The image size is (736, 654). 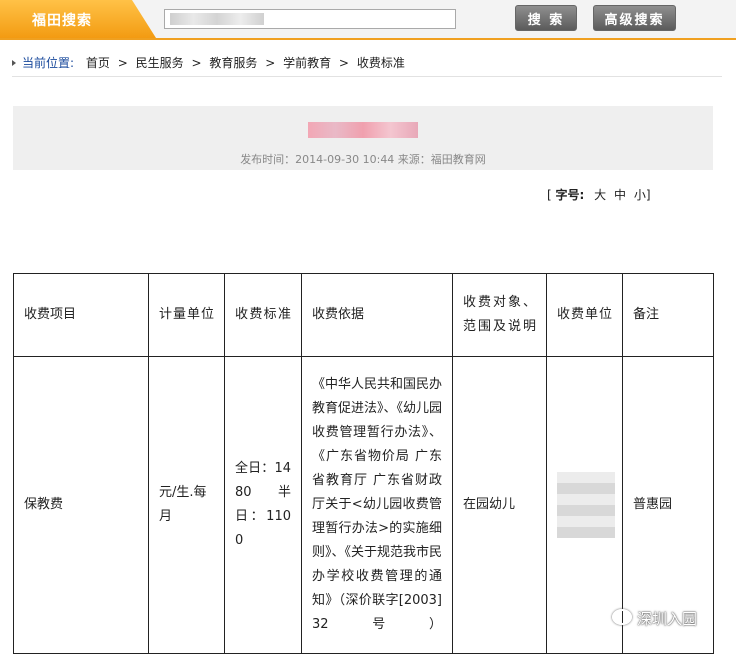 What do you see at coordinates (668, 315) in the screenshot?
I see `header-remark: 备注` at bounding box center [668, 315].